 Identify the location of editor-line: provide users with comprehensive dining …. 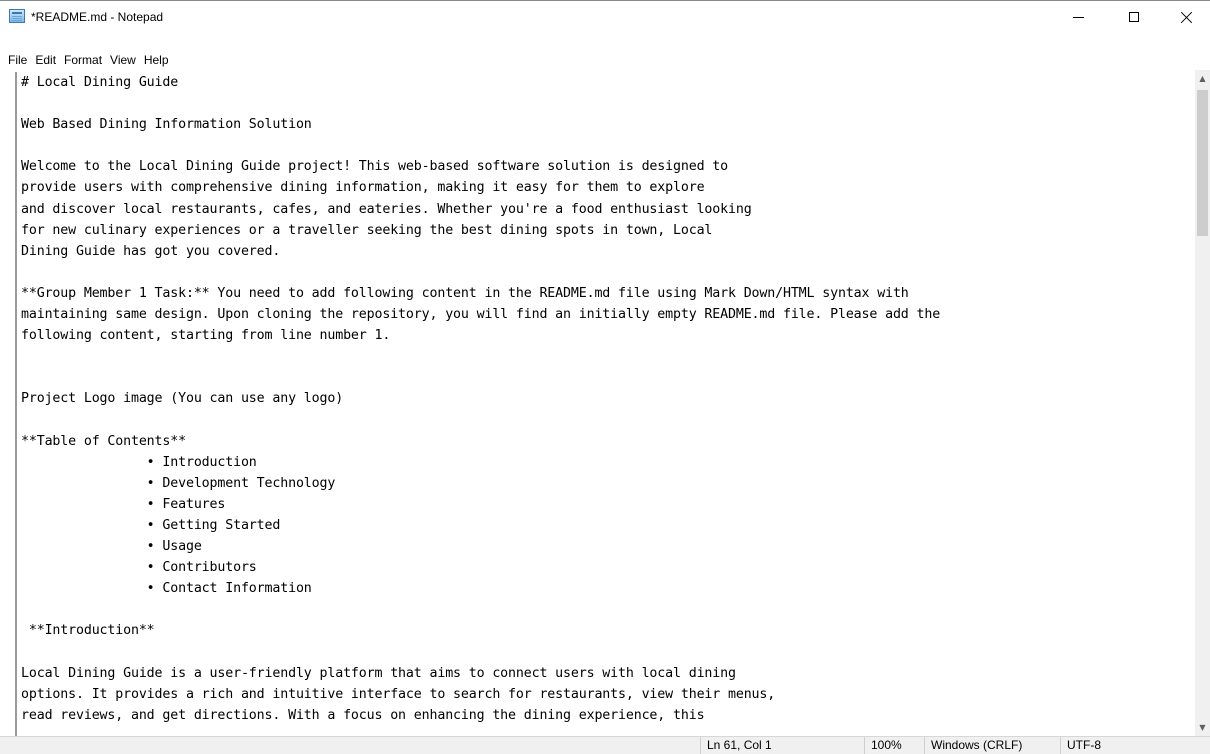
(363, 188).